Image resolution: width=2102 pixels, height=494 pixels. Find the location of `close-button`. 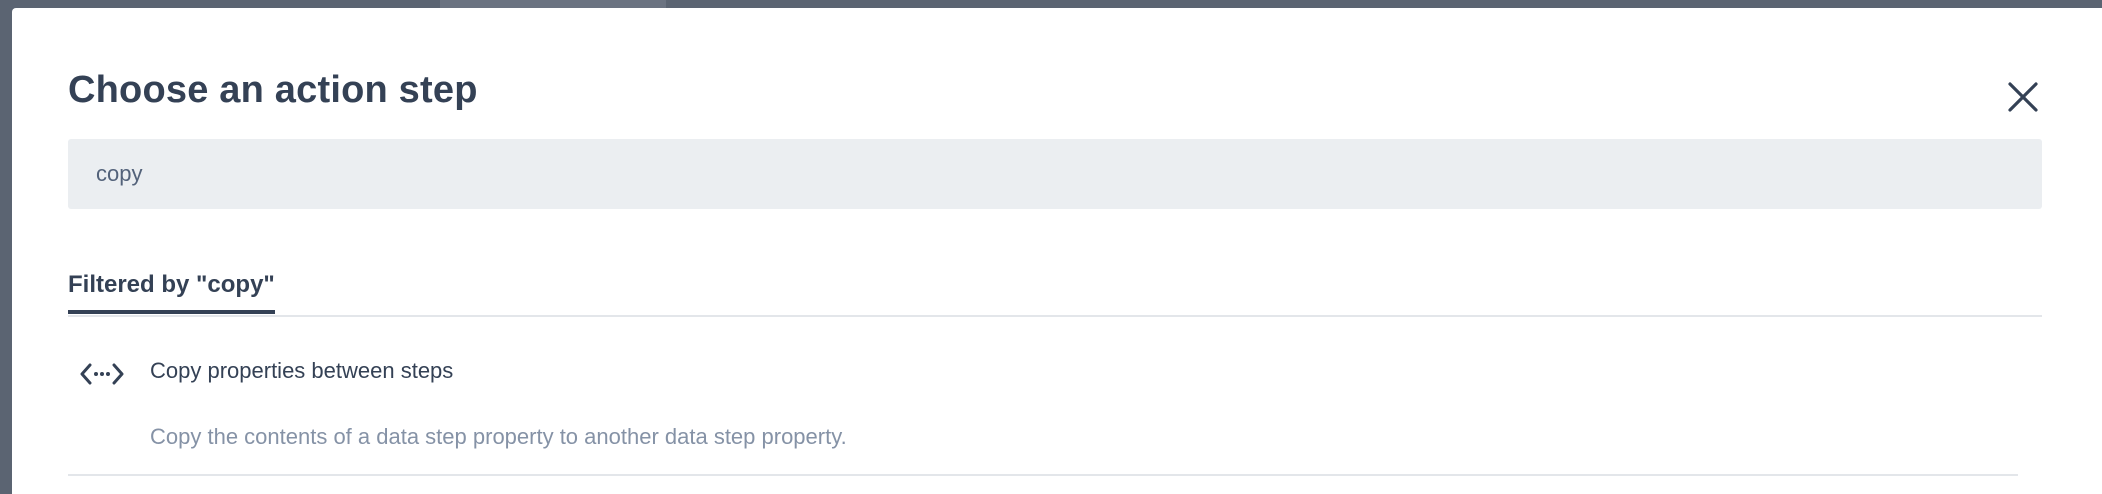

close-button is located at coordinates (2023, 97).